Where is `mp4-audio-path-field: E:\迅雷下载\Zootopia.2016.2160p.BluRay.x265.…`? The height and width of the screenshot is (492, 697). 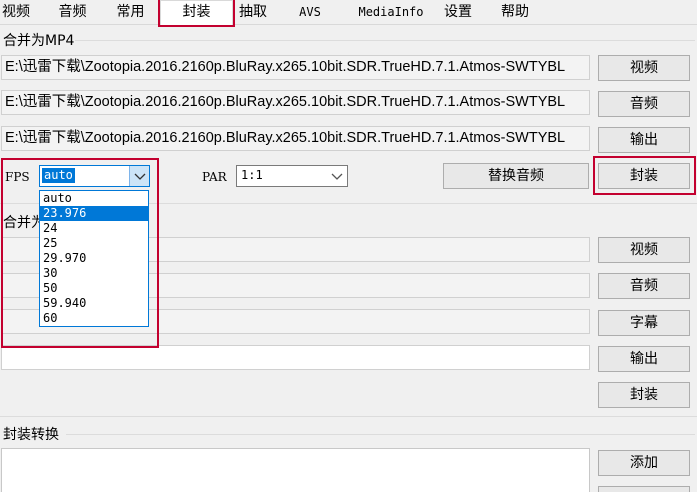 mp4-audio-path-field: E:\迅雷下载\Zootopia.2016.2160p.BluRay.x265.… is located at coordinates (295, 102).